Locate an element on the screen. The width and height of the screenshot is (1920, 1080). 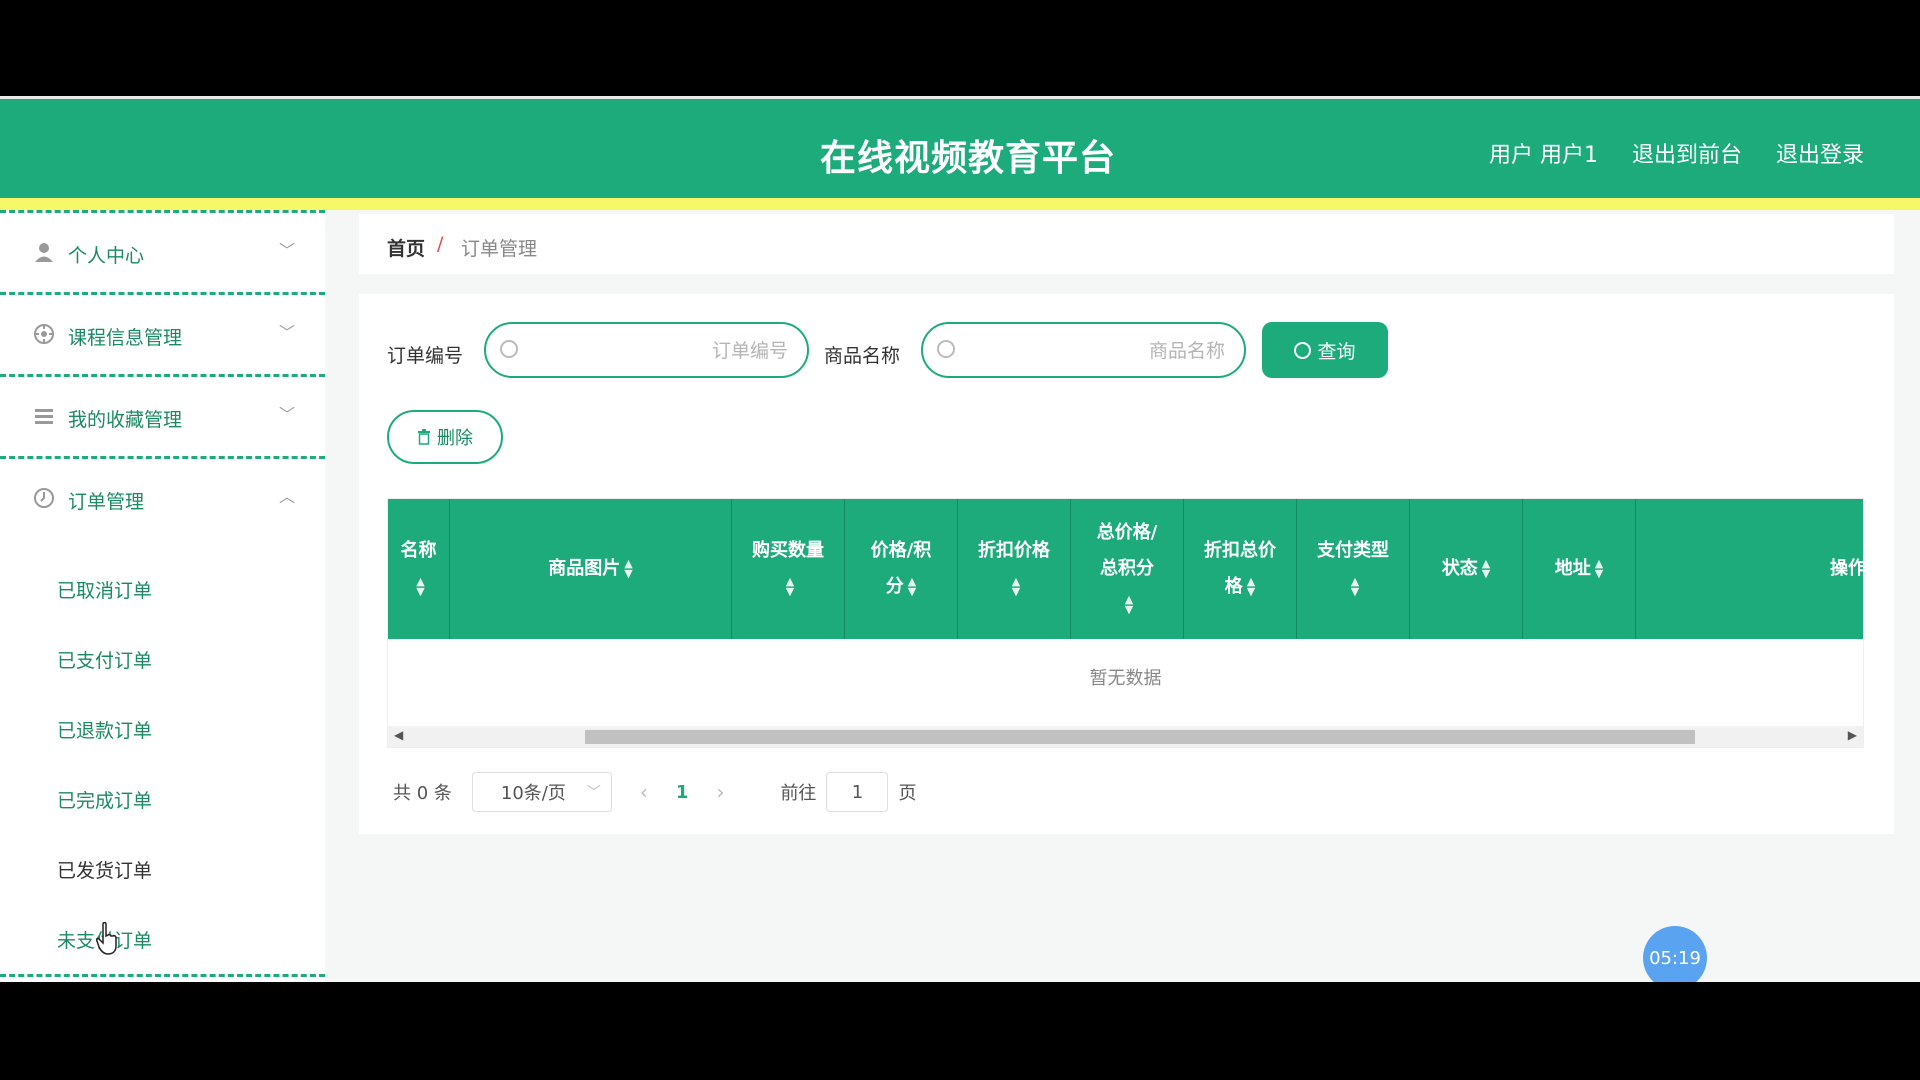
column-header-address: 地址 ▲ ▼ is located at coordinates (1579, 569).